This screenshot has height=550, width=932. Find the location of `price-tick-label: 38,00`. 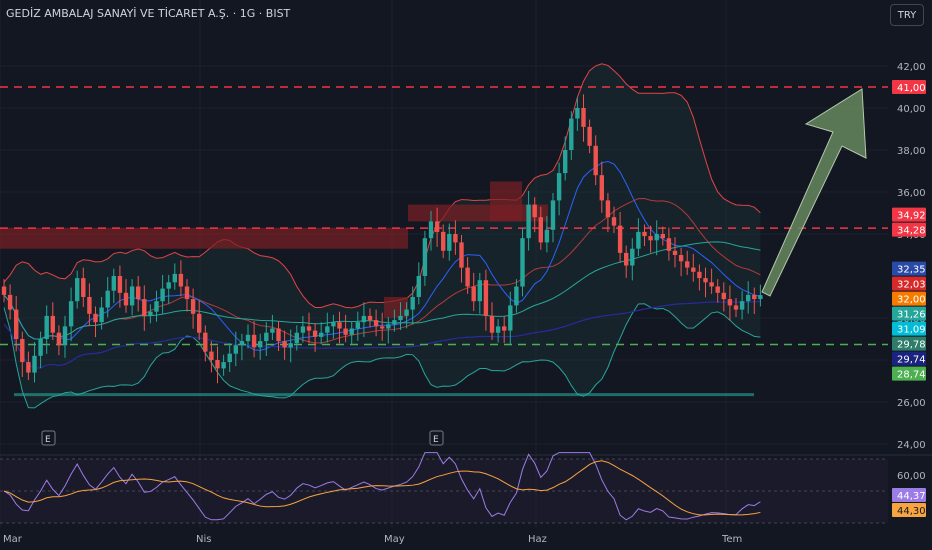

price-tick-label: 38,00 is located at coordinates (911, 151).